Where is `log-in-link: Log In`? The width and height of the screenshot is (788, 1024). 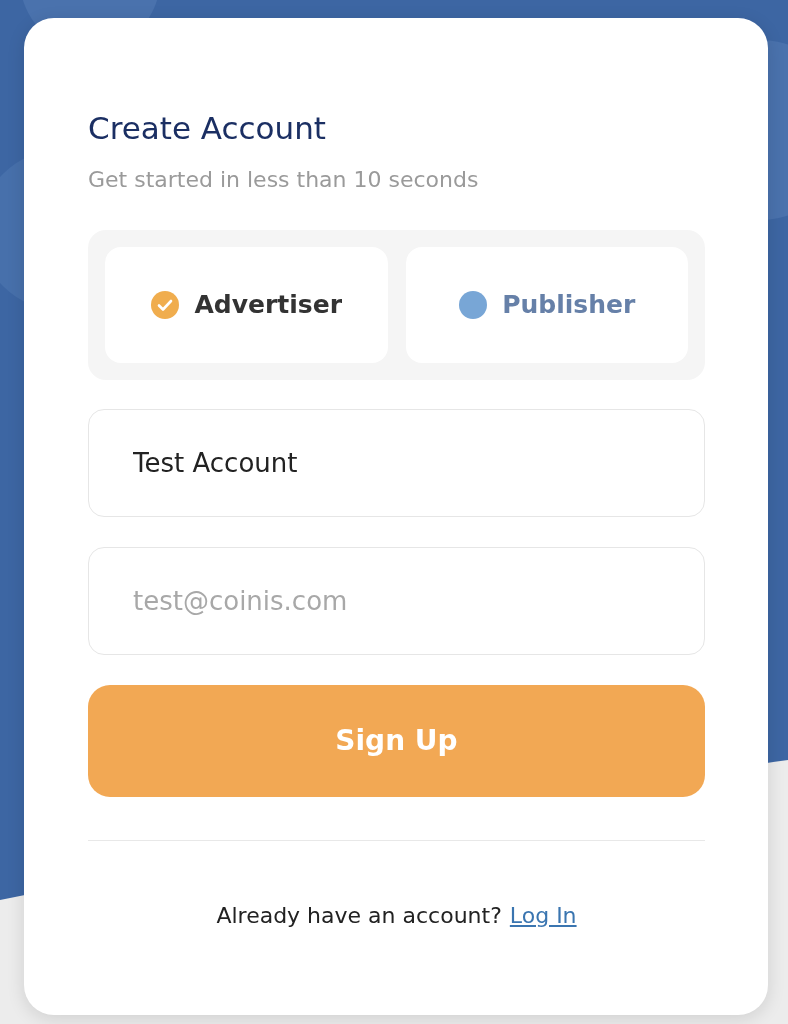 log-in-link: Log In is located at coordinates (543, 915).